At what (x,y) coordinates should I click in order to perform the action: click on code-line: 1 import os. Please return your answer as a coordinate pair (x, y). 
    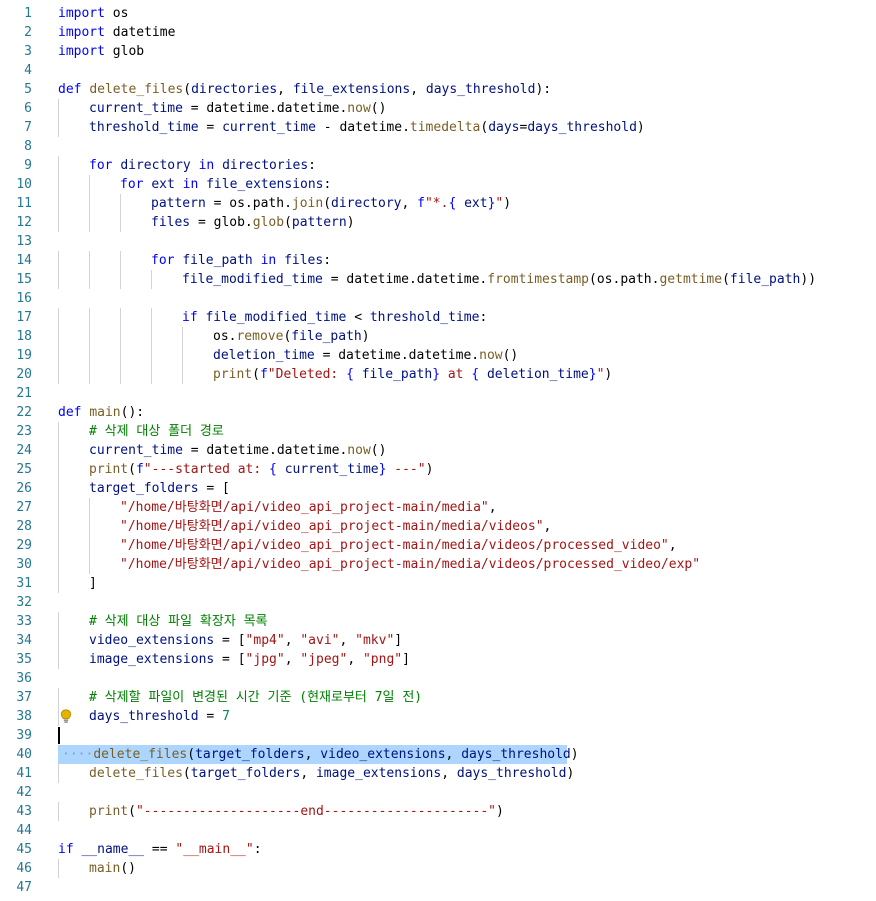
    Looking at the image, I should click on (438, 13).